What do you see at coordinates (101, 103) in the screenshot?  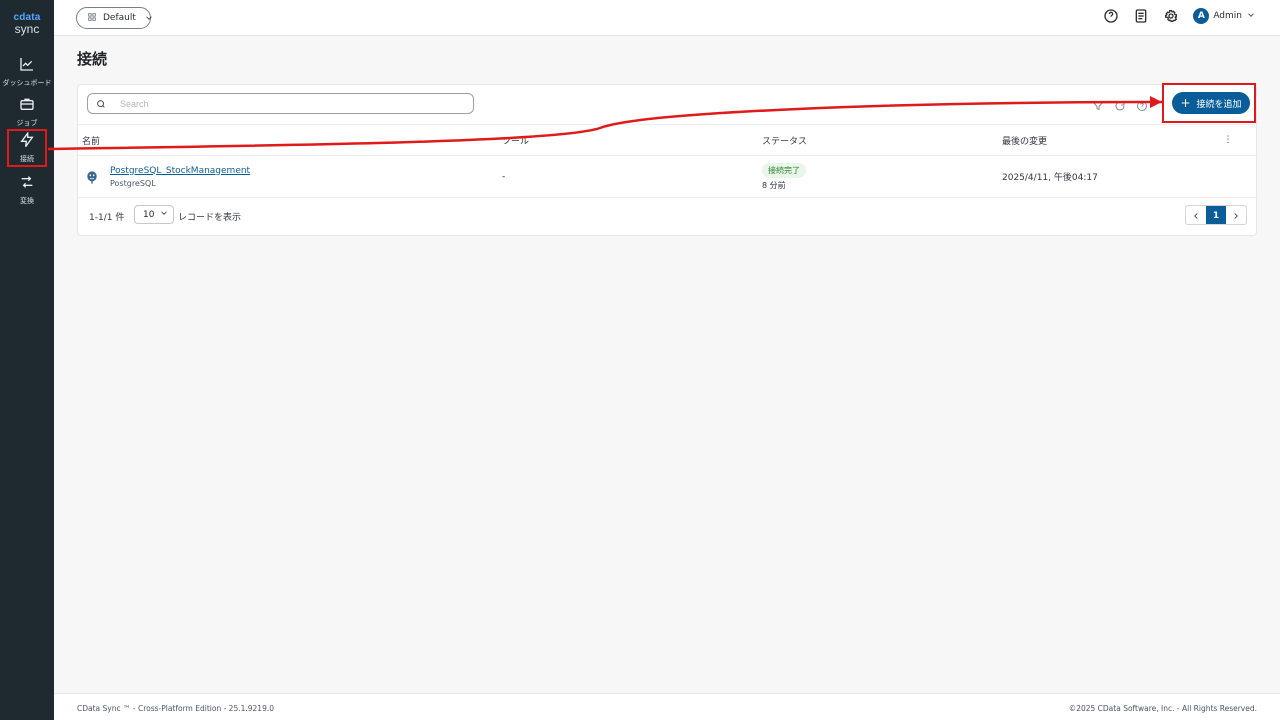 I see `search-icon` at bounding box center [101, 103].